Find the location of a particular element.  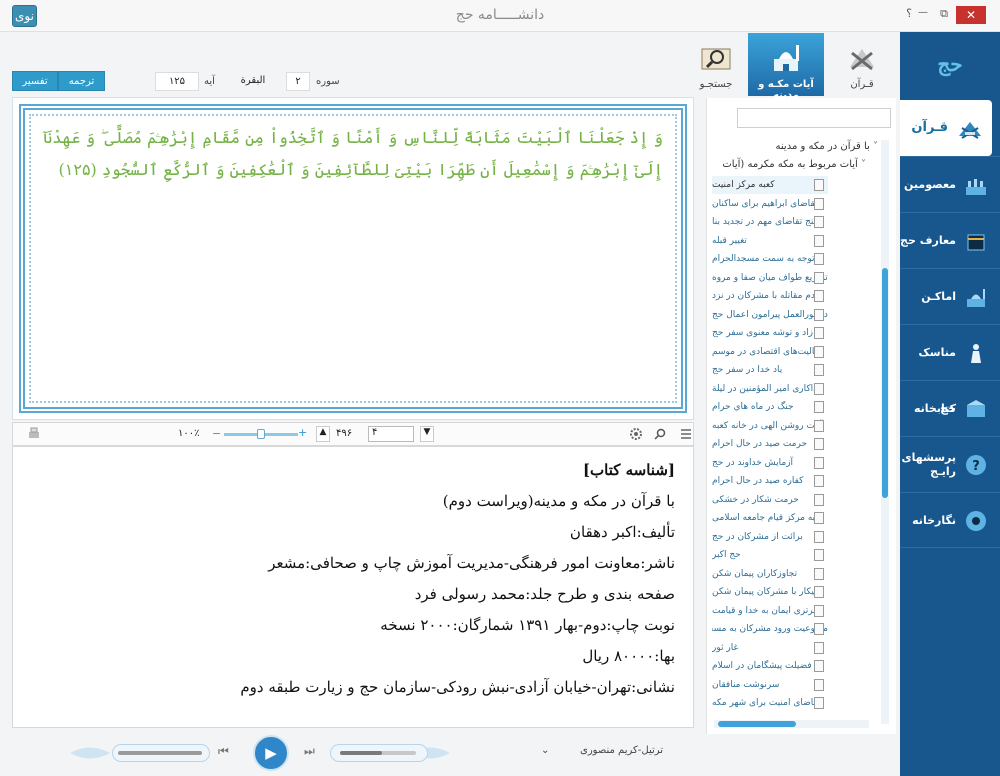

nav-item-masoumin: معصومین is located at coordinates (950, 184).